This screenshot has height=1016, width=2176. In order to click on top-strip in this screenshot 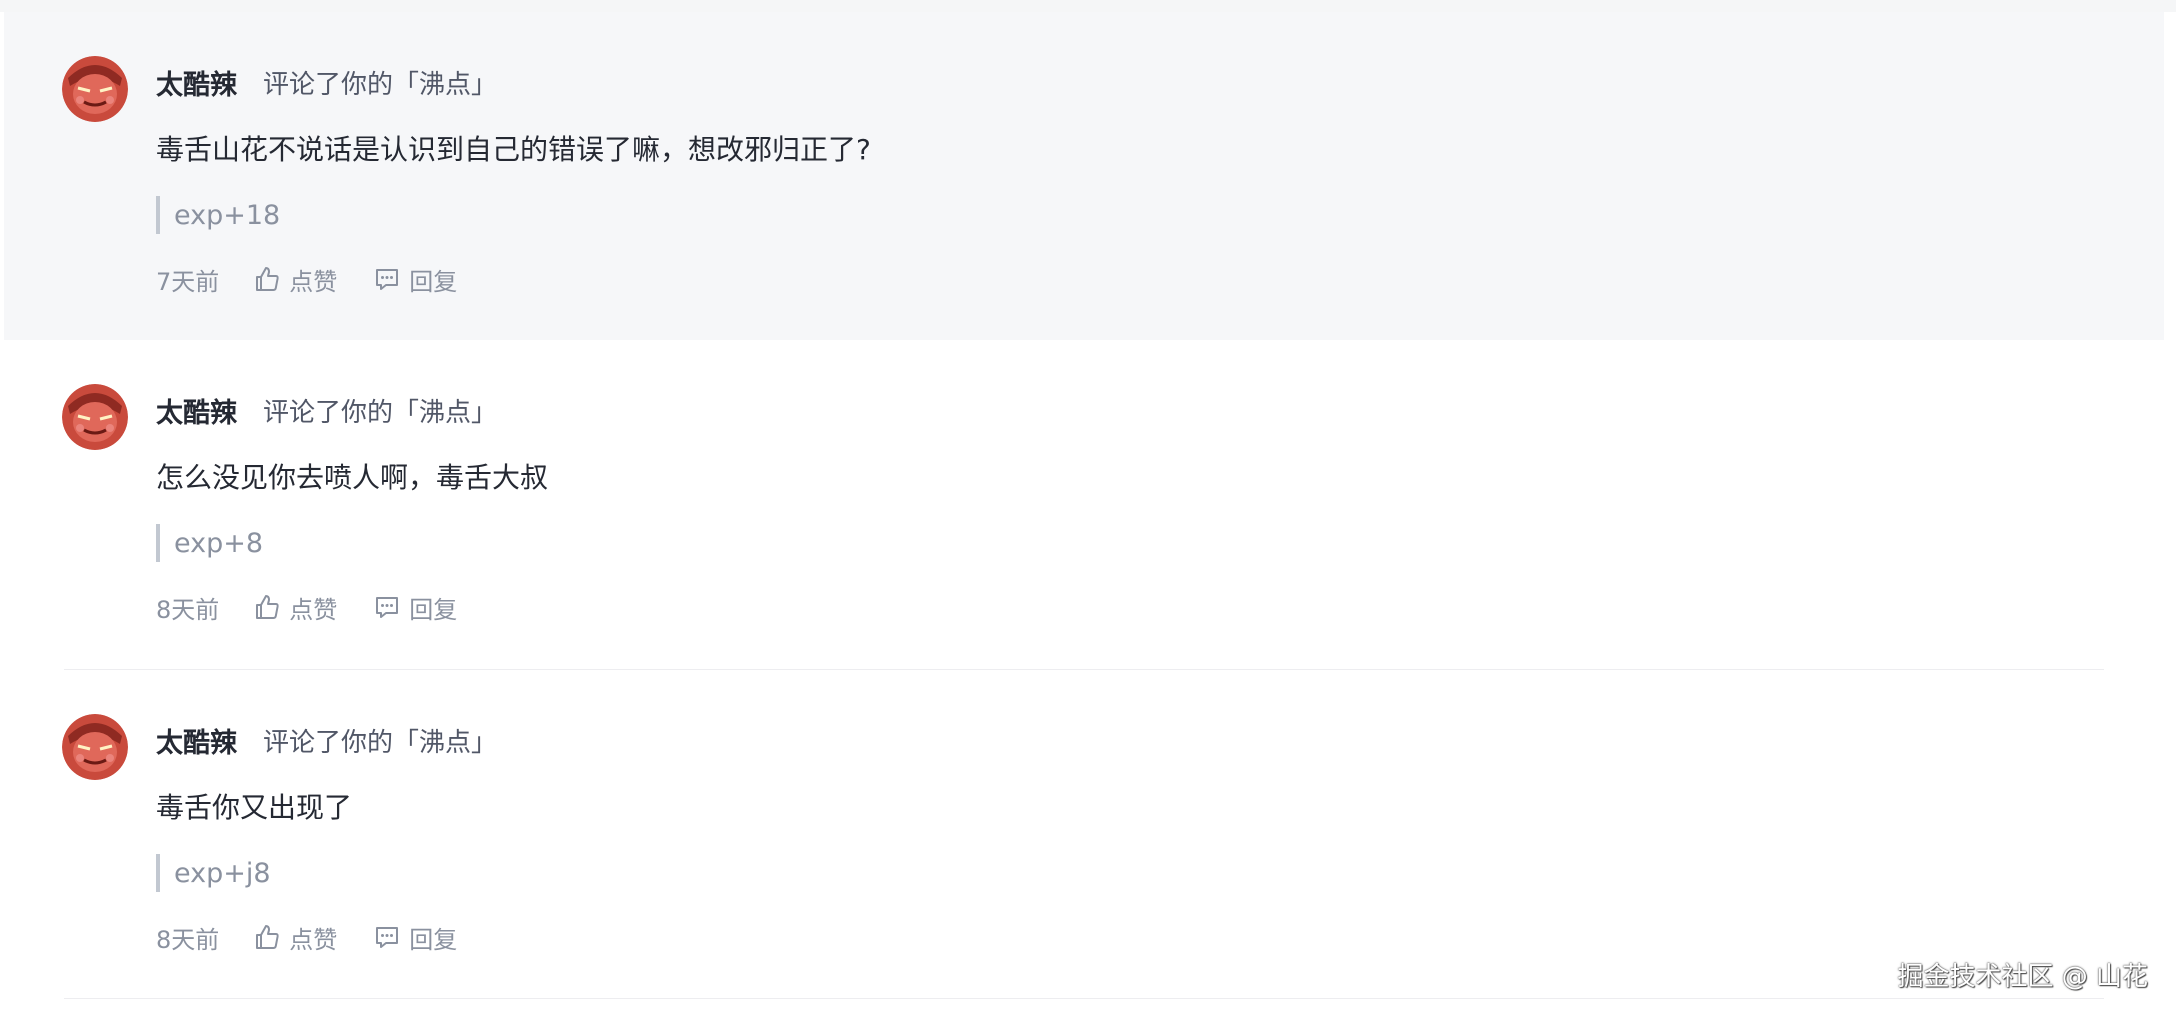, I will do `click(1088, 6)`.